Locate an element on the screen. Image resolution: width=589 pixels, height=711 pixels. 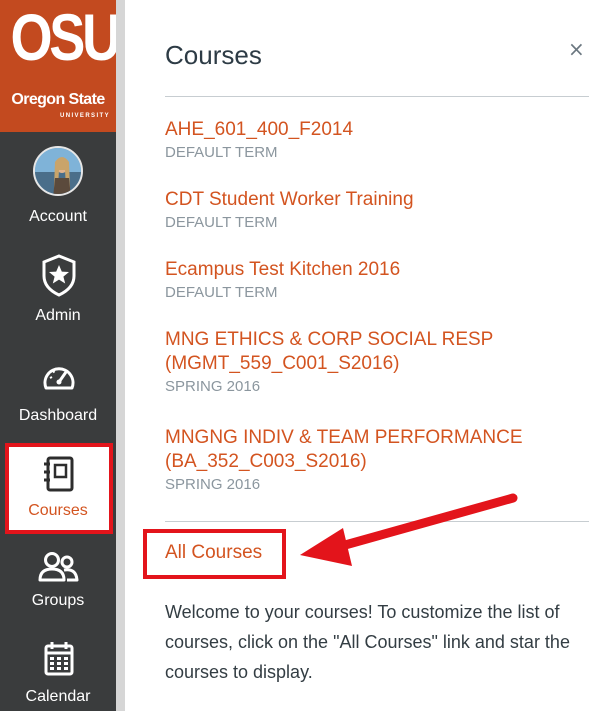
nav-item-courses: Courses is located at coordinates (58, 490).